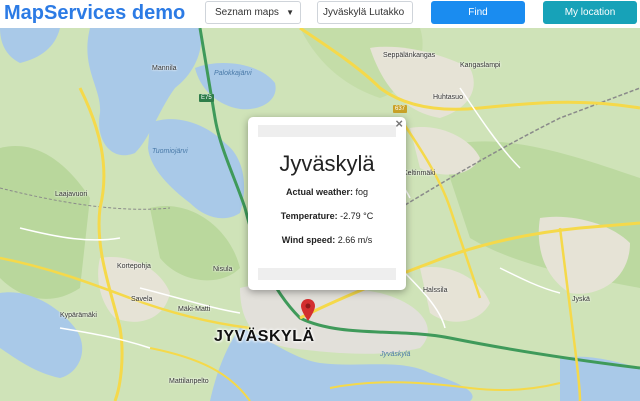 Image resolution: width=640 pixels, height=401 pixels. I want to click on water-label-palokkajarvi: Palokkajärvi, so click(233, 73).